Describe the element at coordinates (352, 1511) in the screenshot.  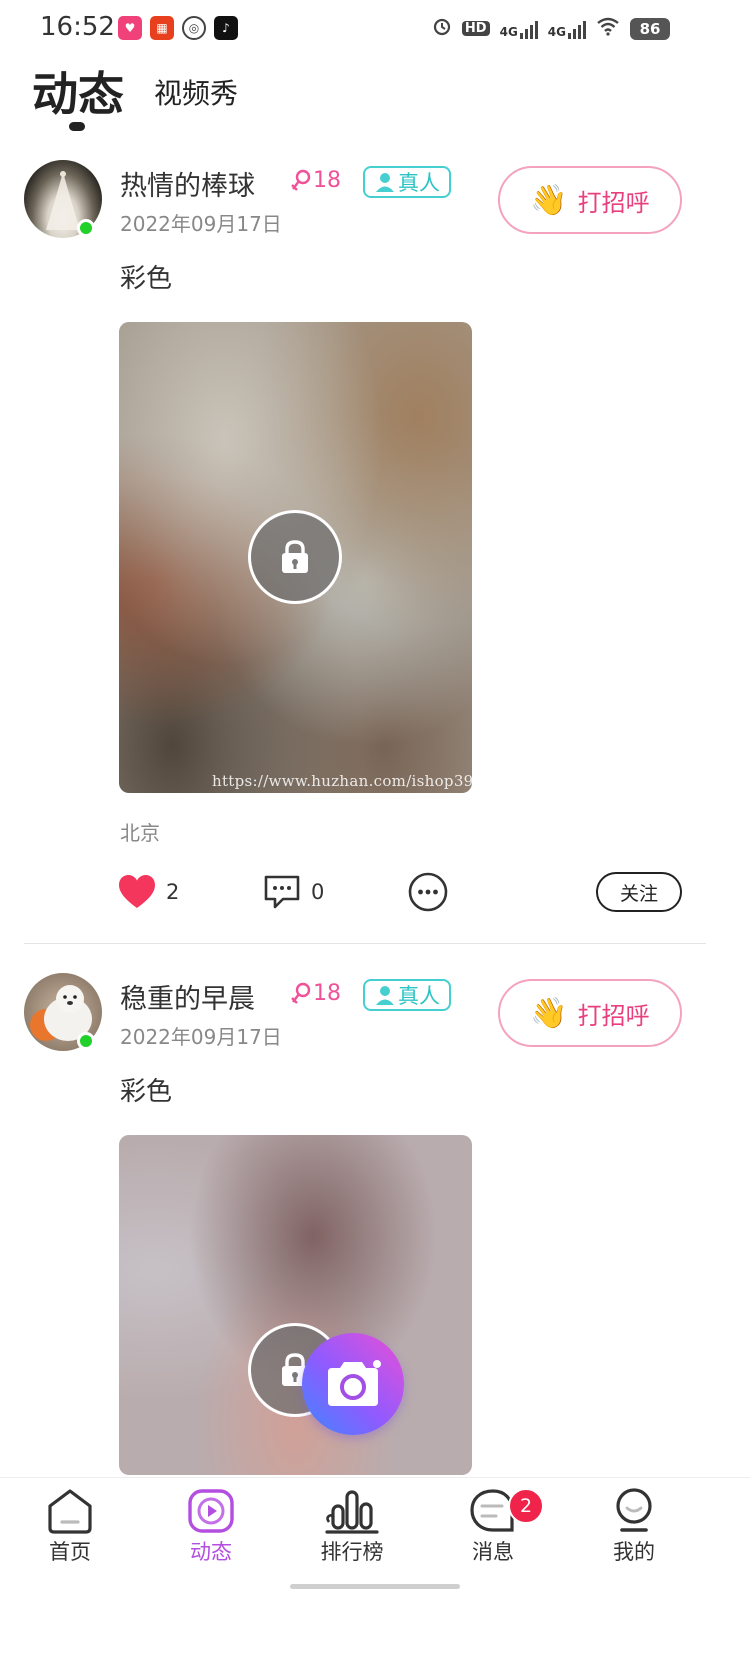
I see `ranking-icon` at that location.